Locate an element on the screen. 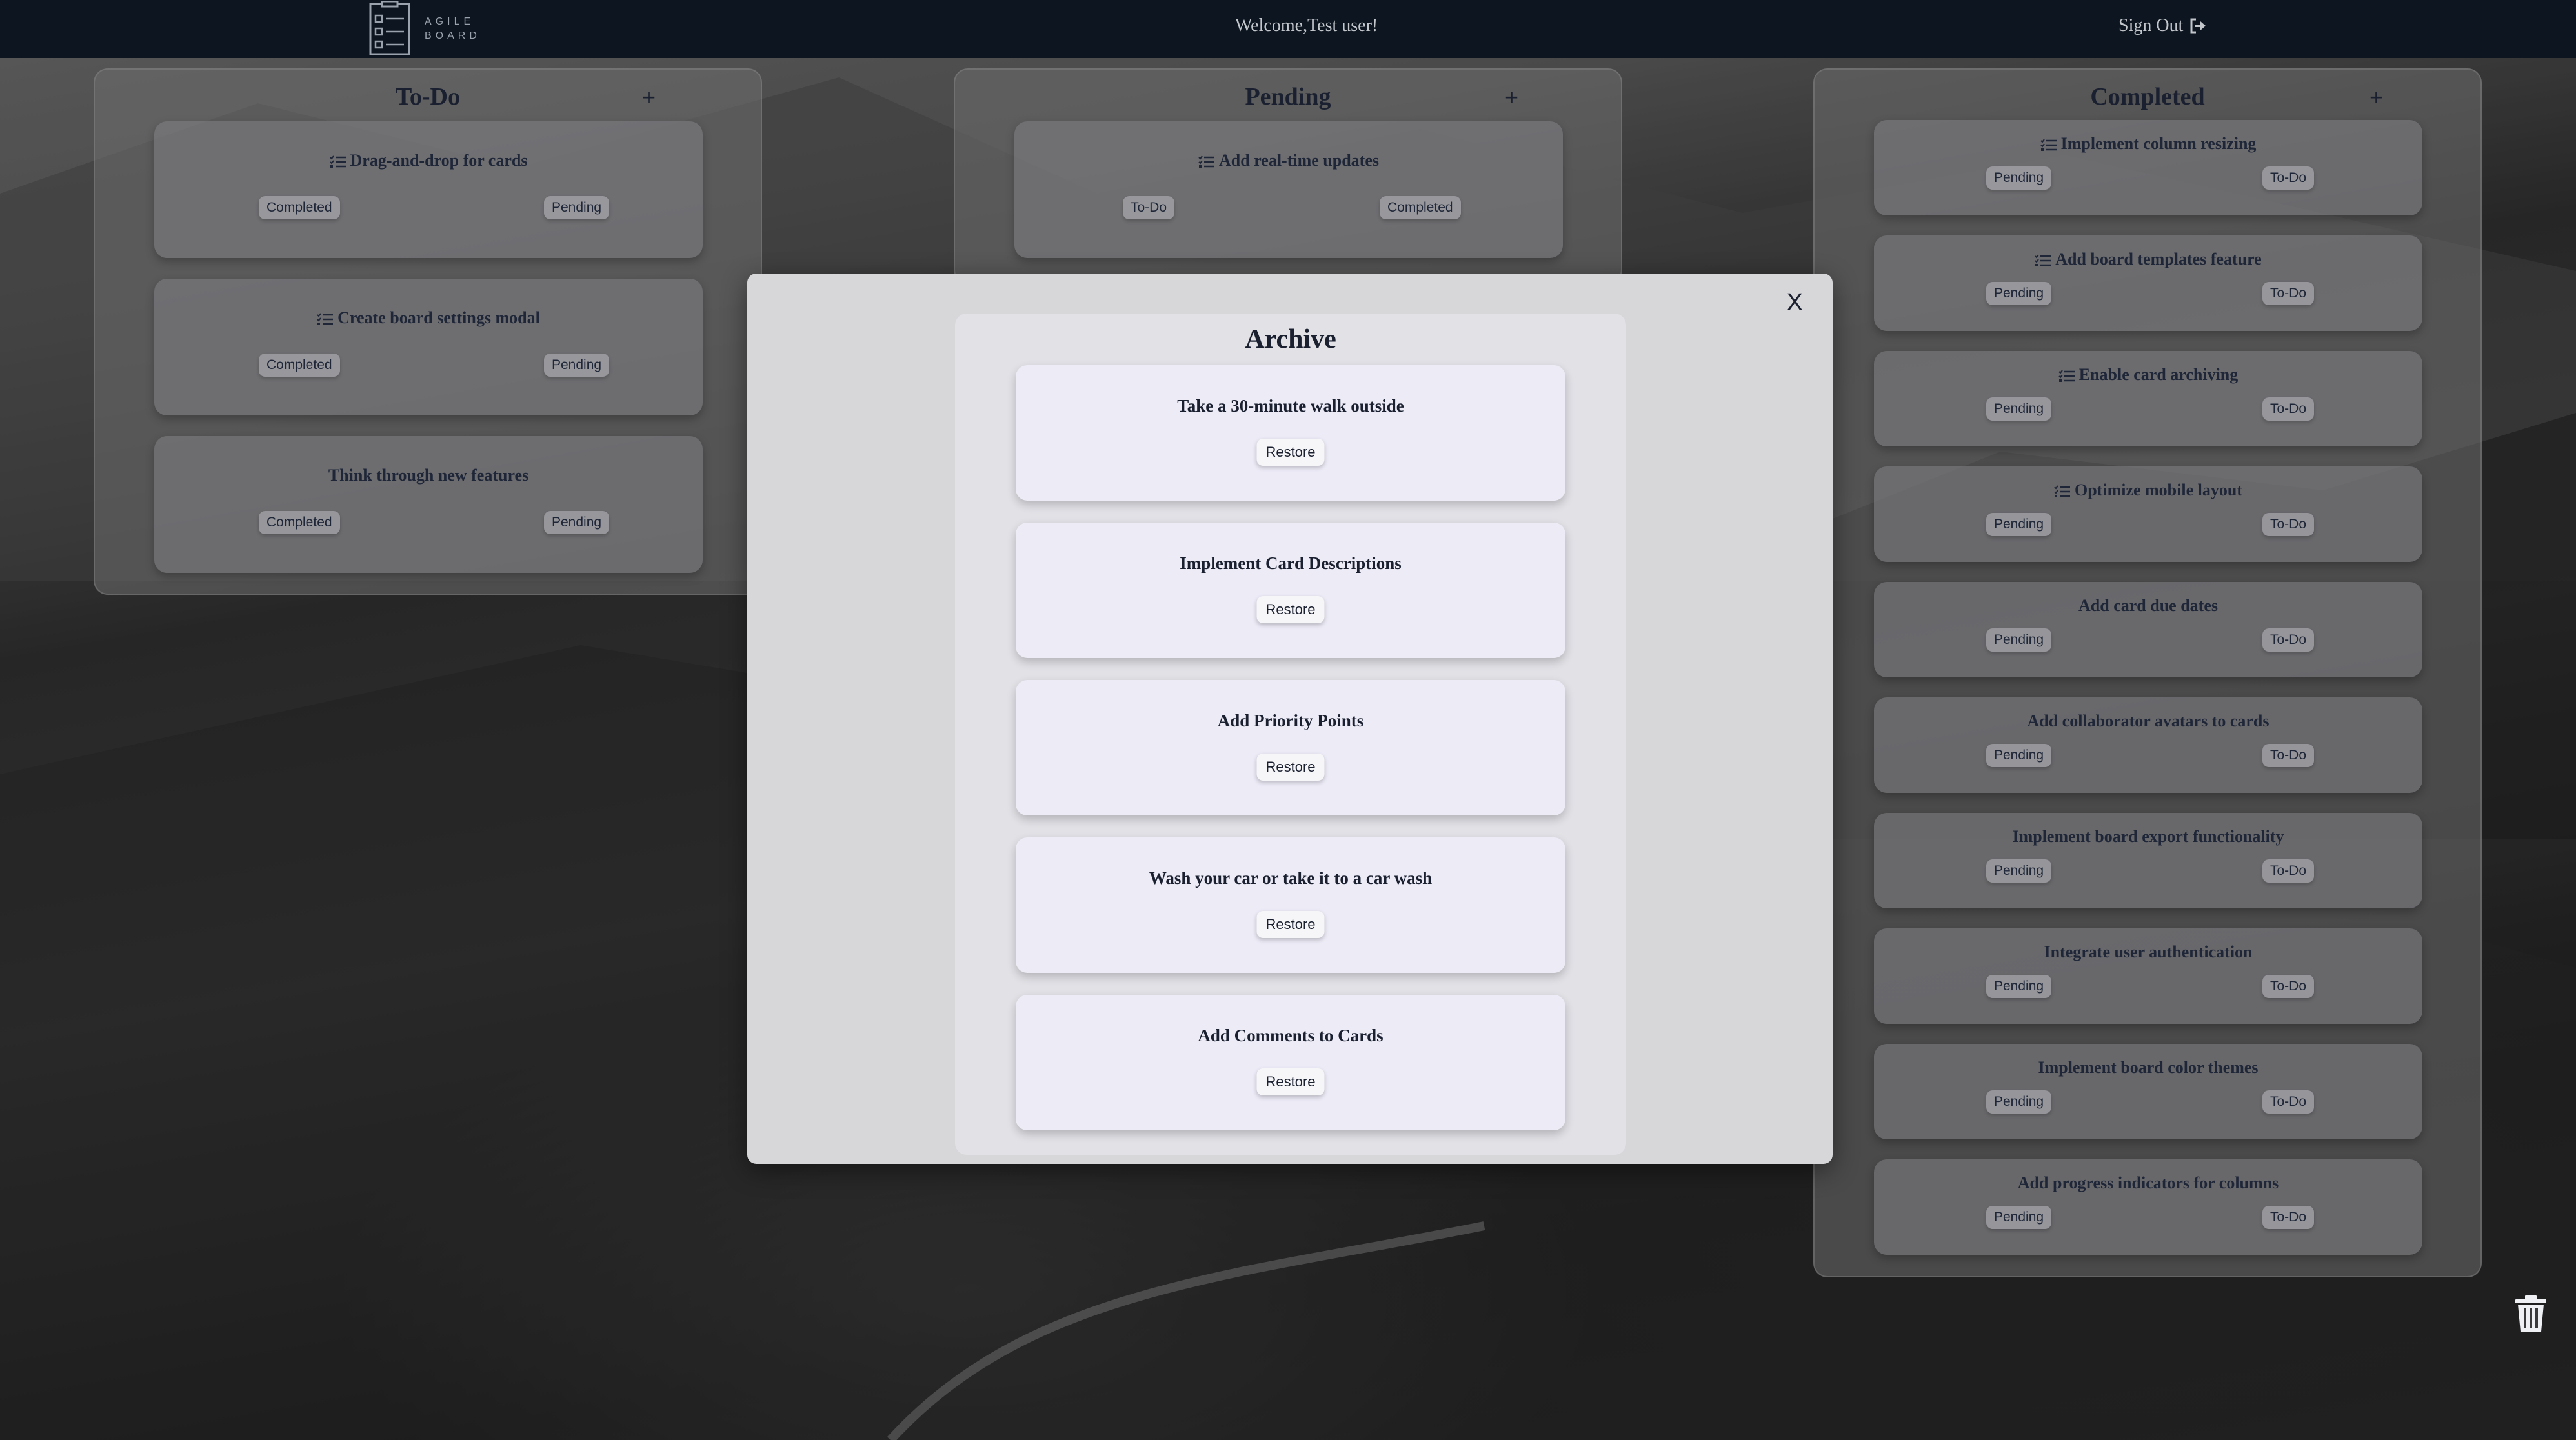  card-title: Implement column resizing is located at coordinates (2148, 144).